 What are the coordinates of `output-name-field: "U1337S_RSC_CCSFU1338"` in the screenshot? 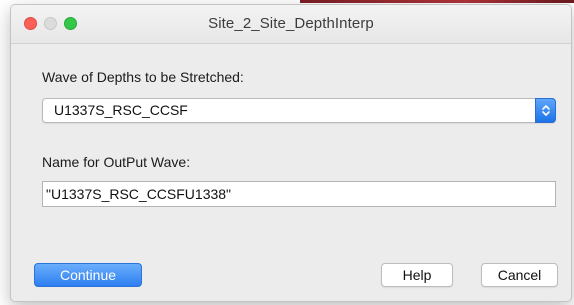 It's located at (299, 194).